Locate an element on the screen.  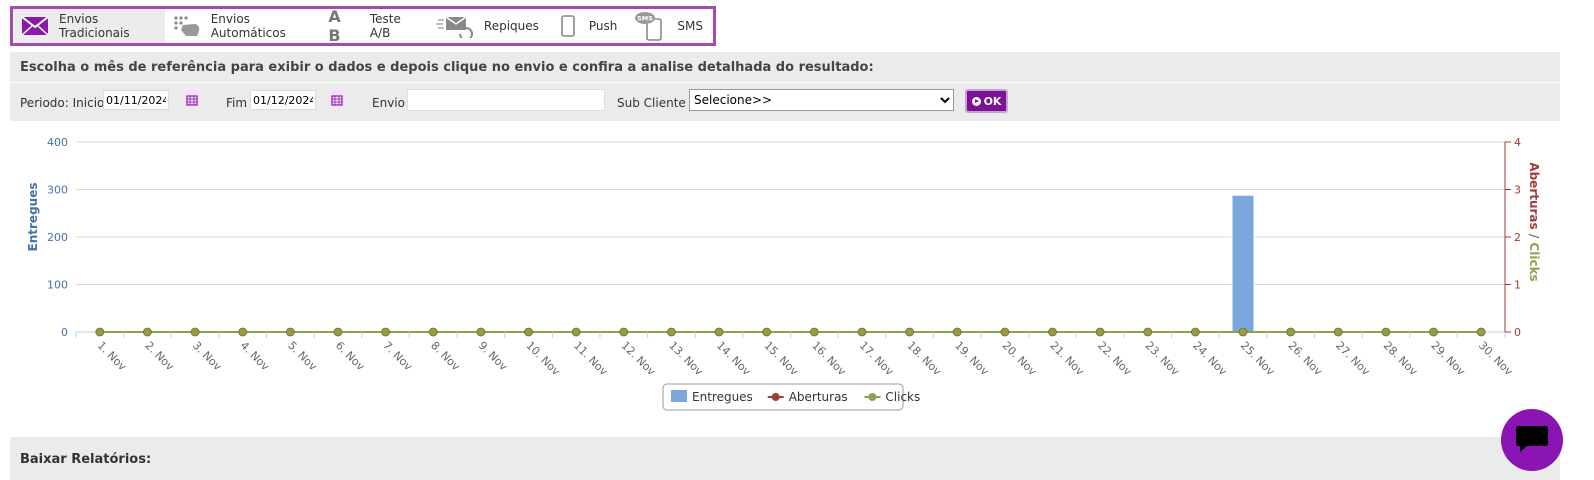
tab-label: SMS is located at coordinates (690, 26).